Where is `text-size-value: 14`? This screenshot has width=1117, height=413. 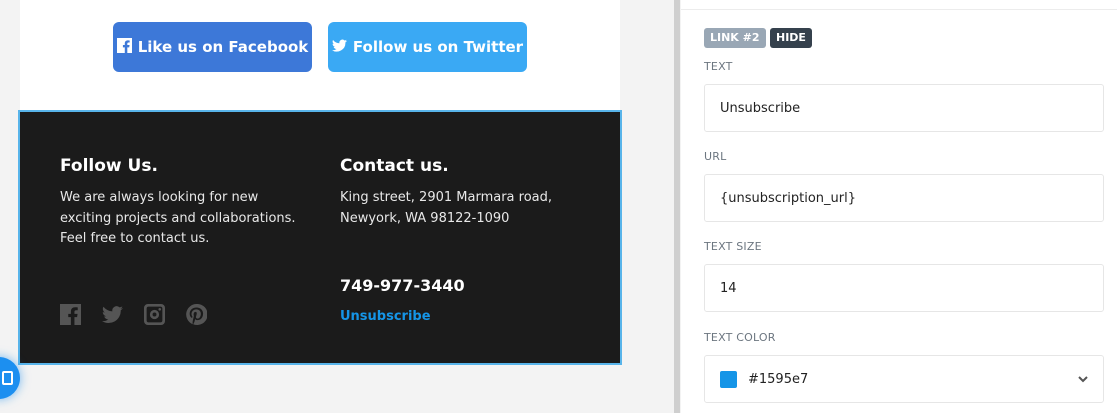
text-size-value: 14 is located at coordinates (728, 288).